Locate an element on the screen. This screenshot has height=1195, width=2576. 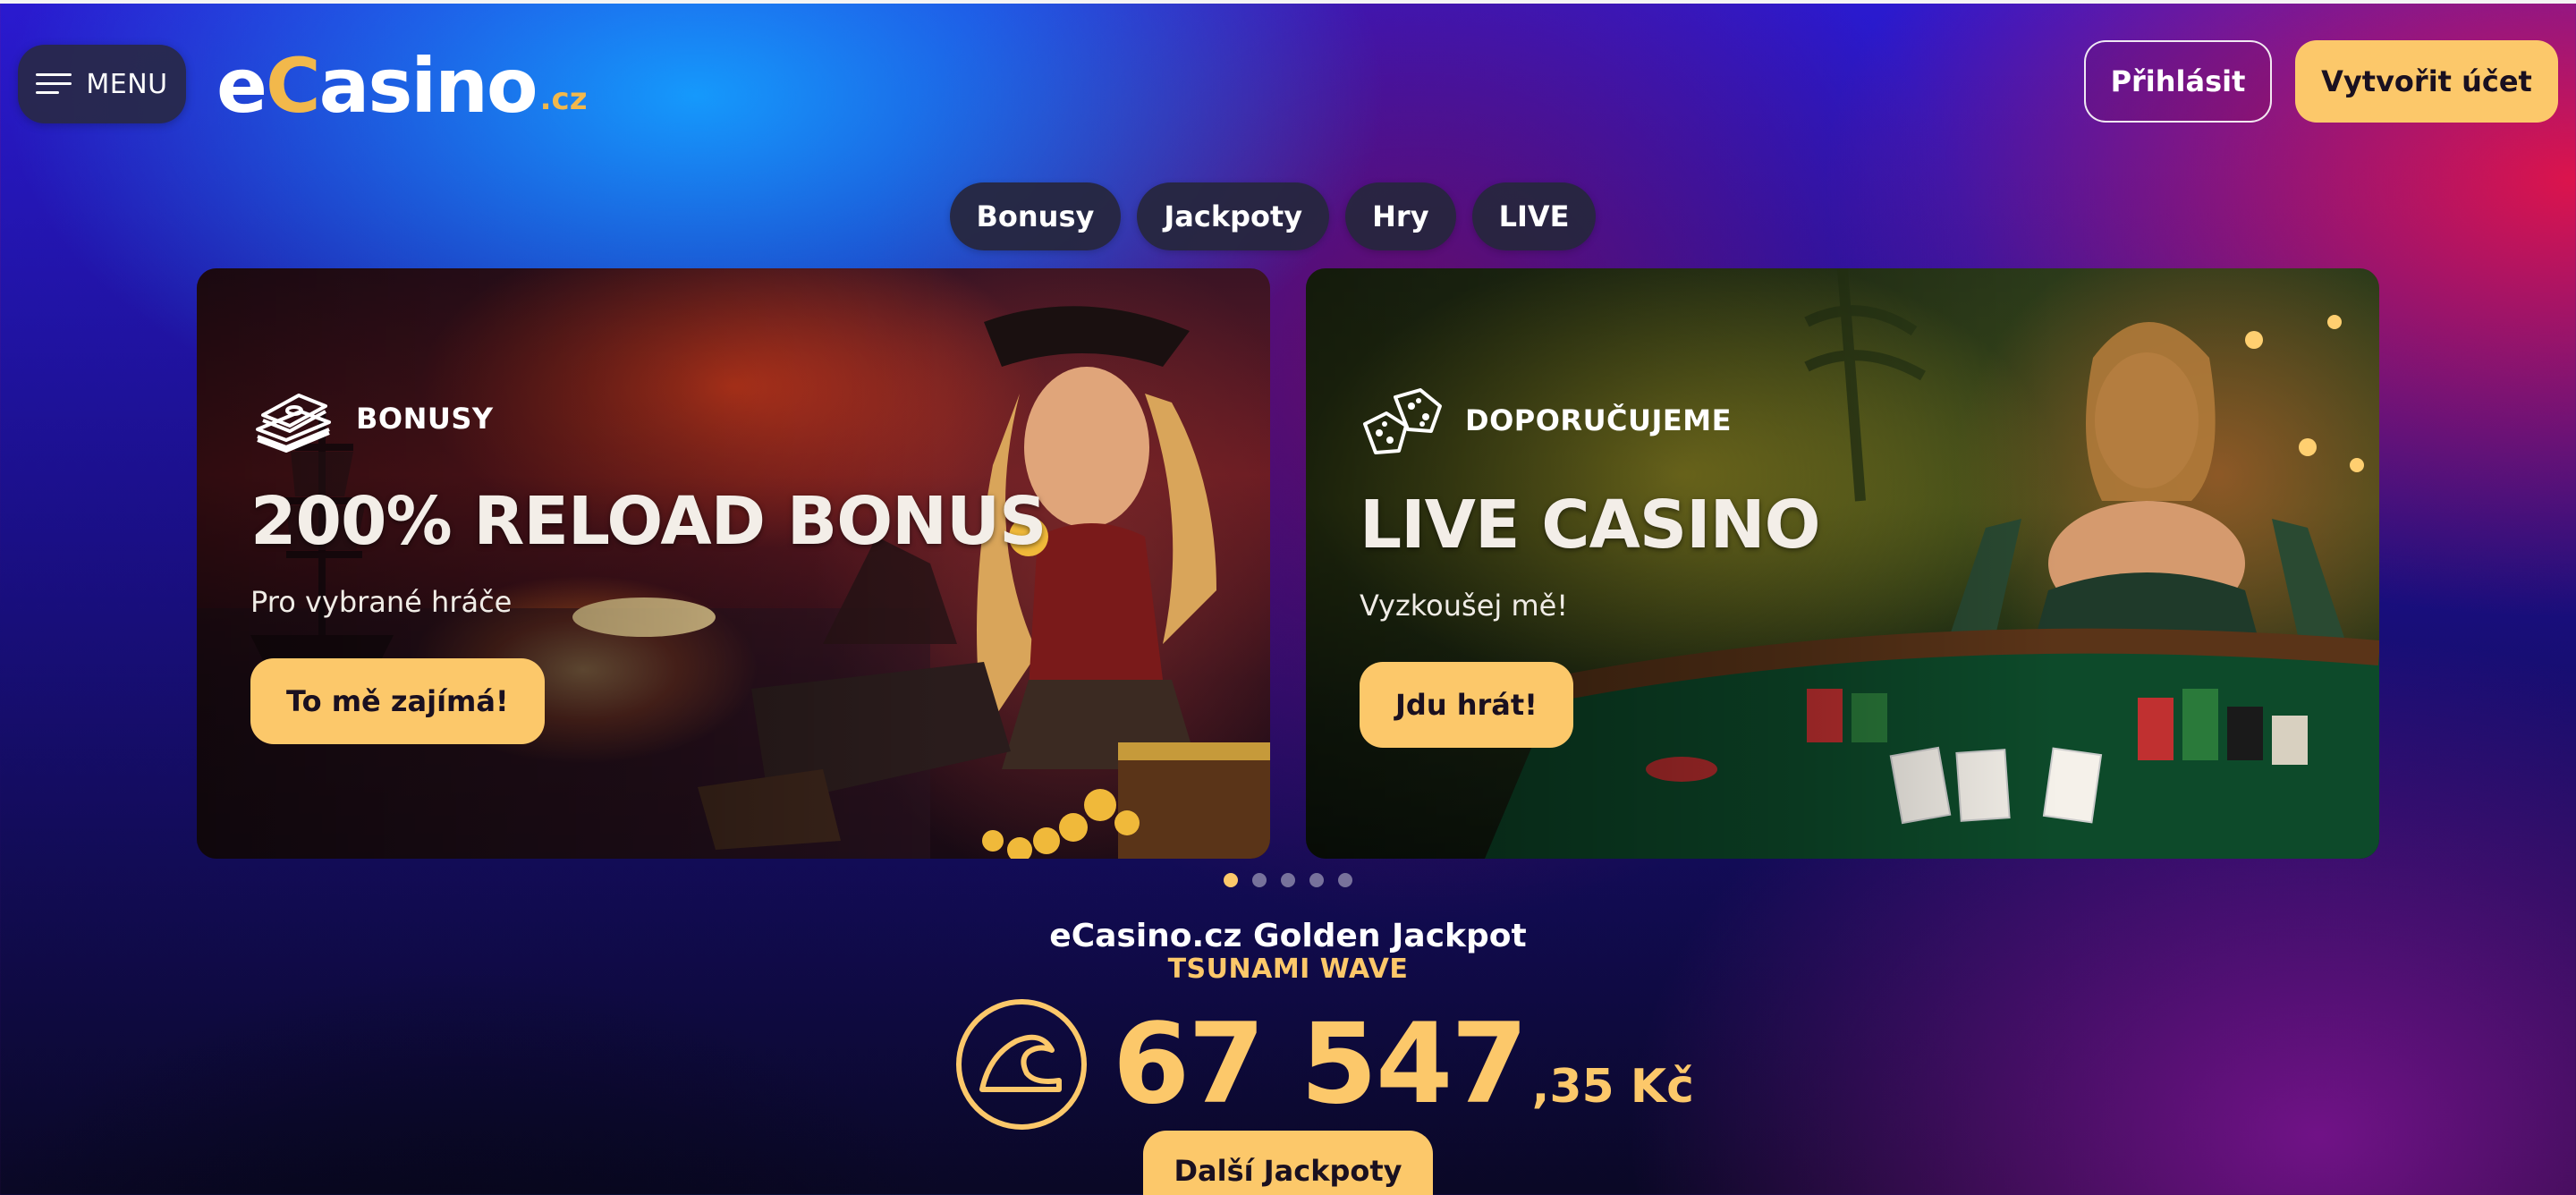
dice-icon is located at coordinates (1402, 421).